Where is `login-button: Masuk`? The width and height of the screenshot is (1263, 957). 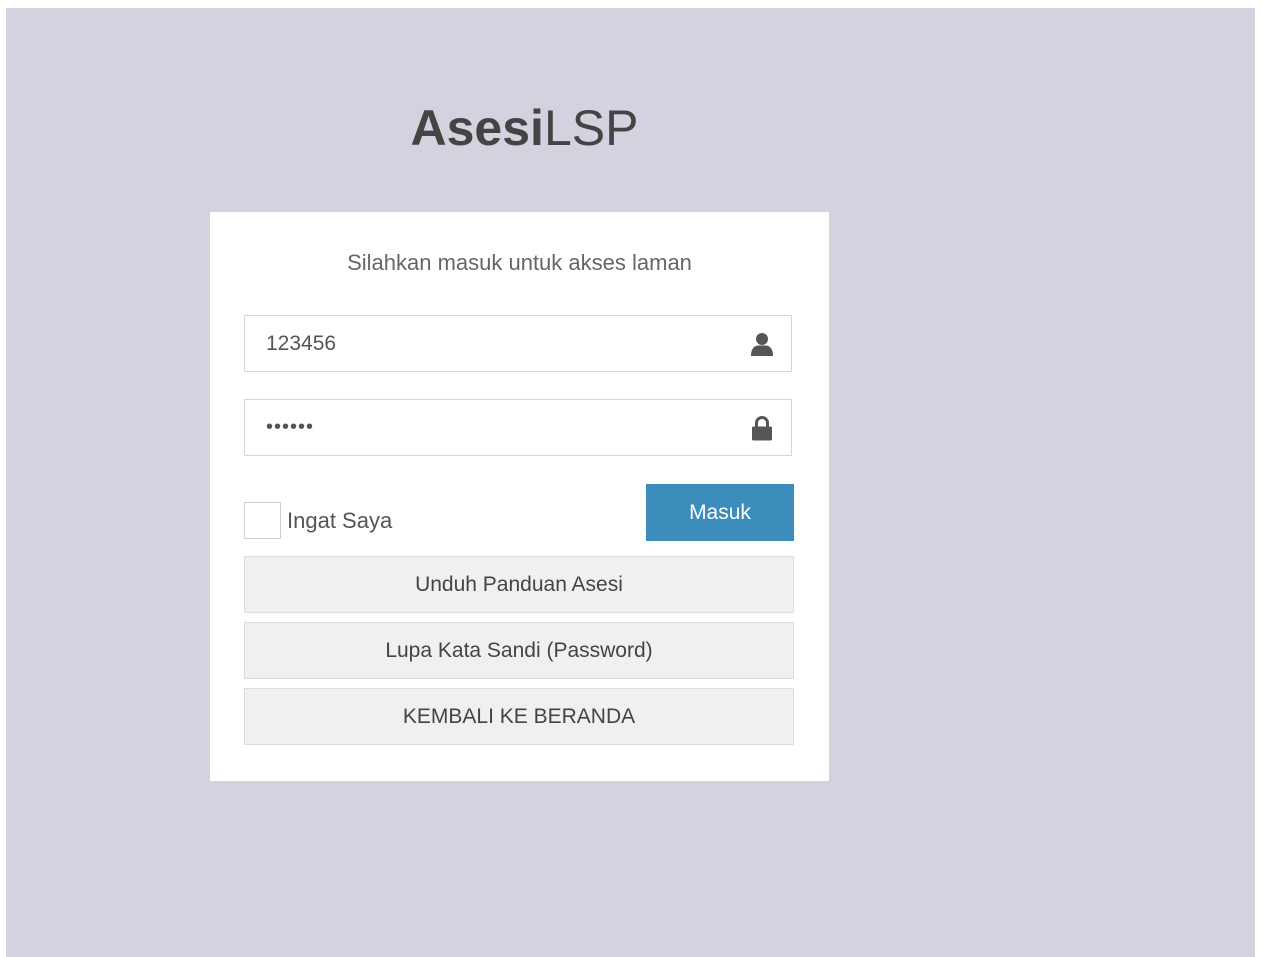 login-button: Masuk is located at coordinates (720, 512).